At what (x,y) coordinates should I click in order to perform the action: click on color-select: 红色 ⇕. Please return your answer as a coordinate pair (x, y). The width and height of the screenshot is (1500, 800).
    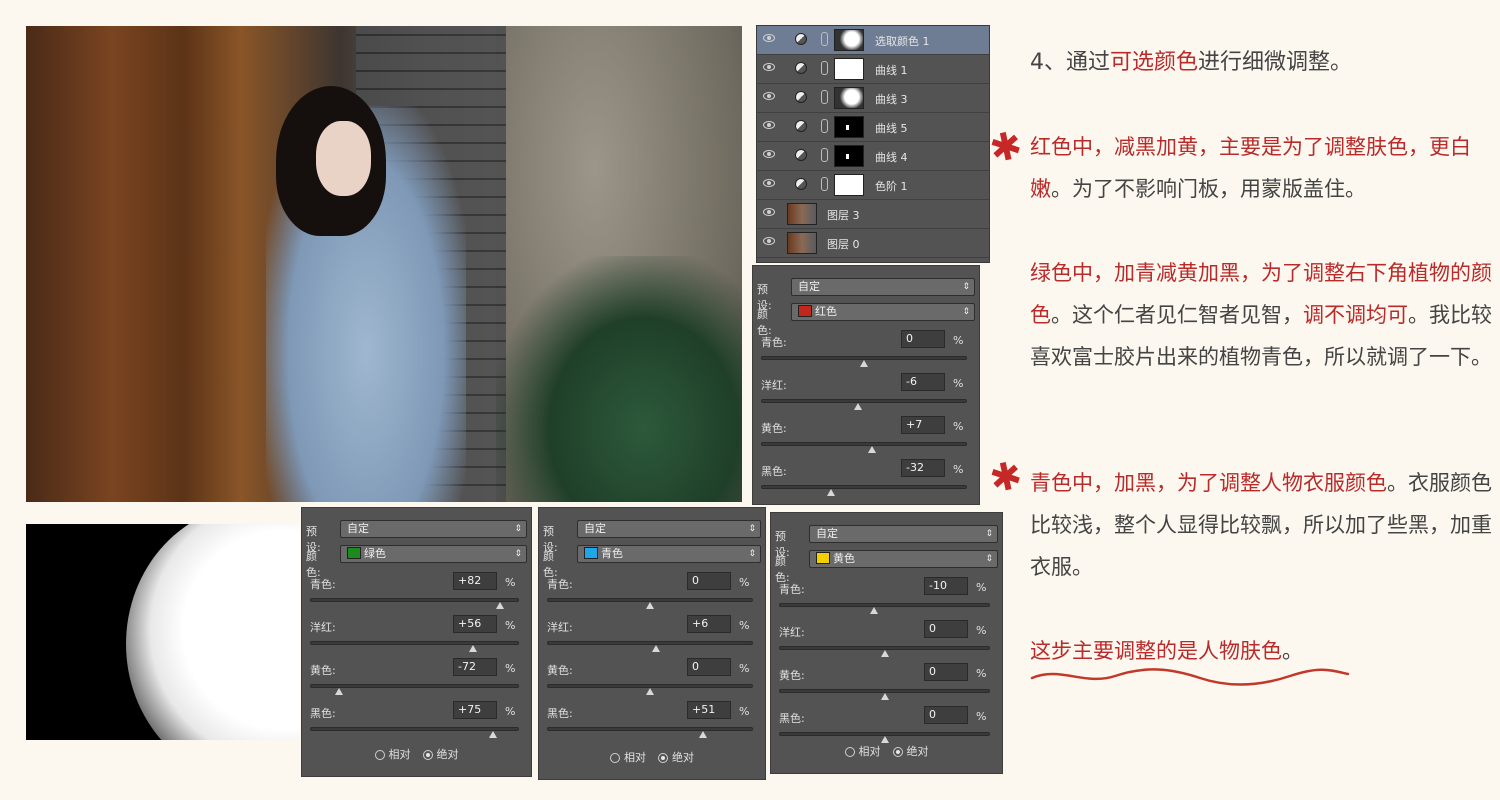
    Looking at the image, I should click on (883, 312).